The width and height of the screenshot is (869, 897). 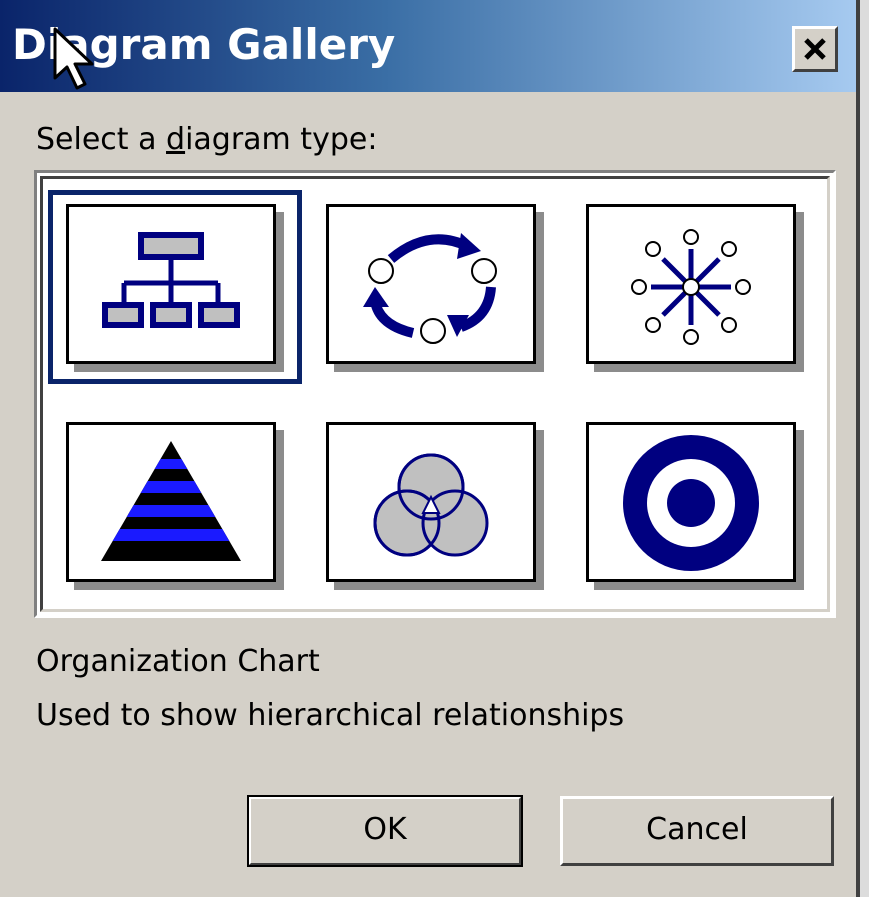 I want to click on cycle-icon, so click(x=430, y=288).